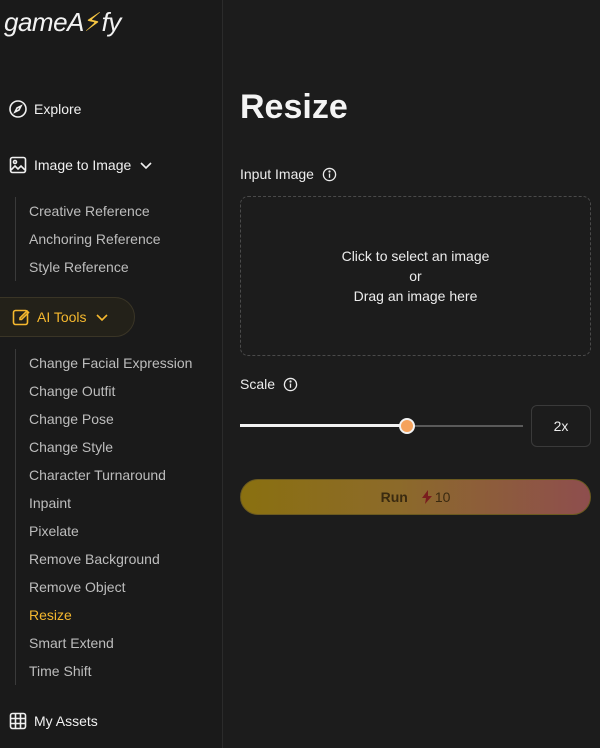  I want to click on edit-icon, so click(21, 317).